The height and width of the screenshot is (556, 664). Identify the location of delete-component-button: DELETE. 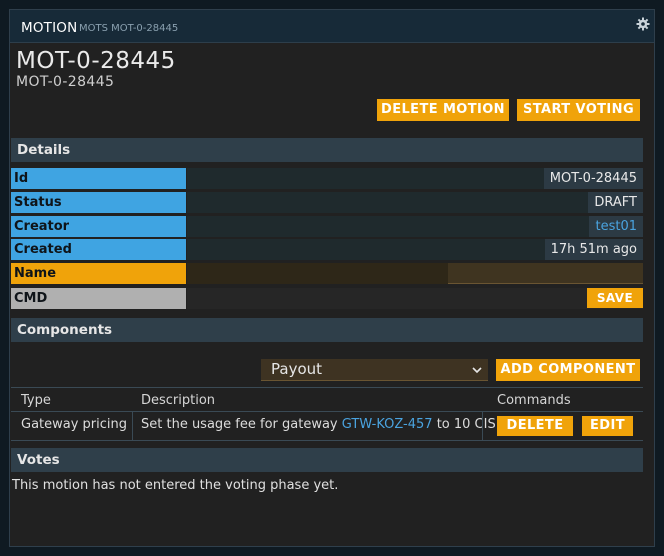
(535, 426).